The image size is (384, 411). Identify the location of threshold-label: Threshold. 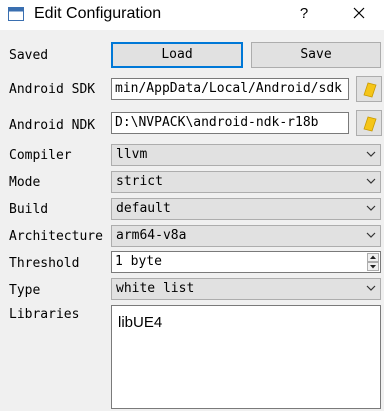
(44, 263).